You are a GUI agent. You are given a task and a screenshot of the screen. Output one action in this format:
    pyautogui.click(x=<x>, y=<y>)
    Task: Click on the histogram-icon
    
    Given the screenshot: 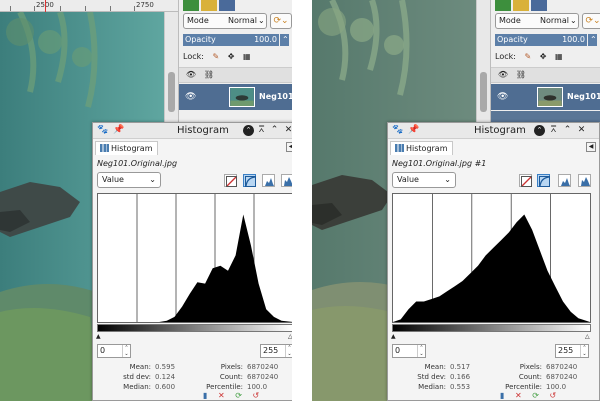 What is the action you would take?
    pyautogui.click(x=104, y=148)
    